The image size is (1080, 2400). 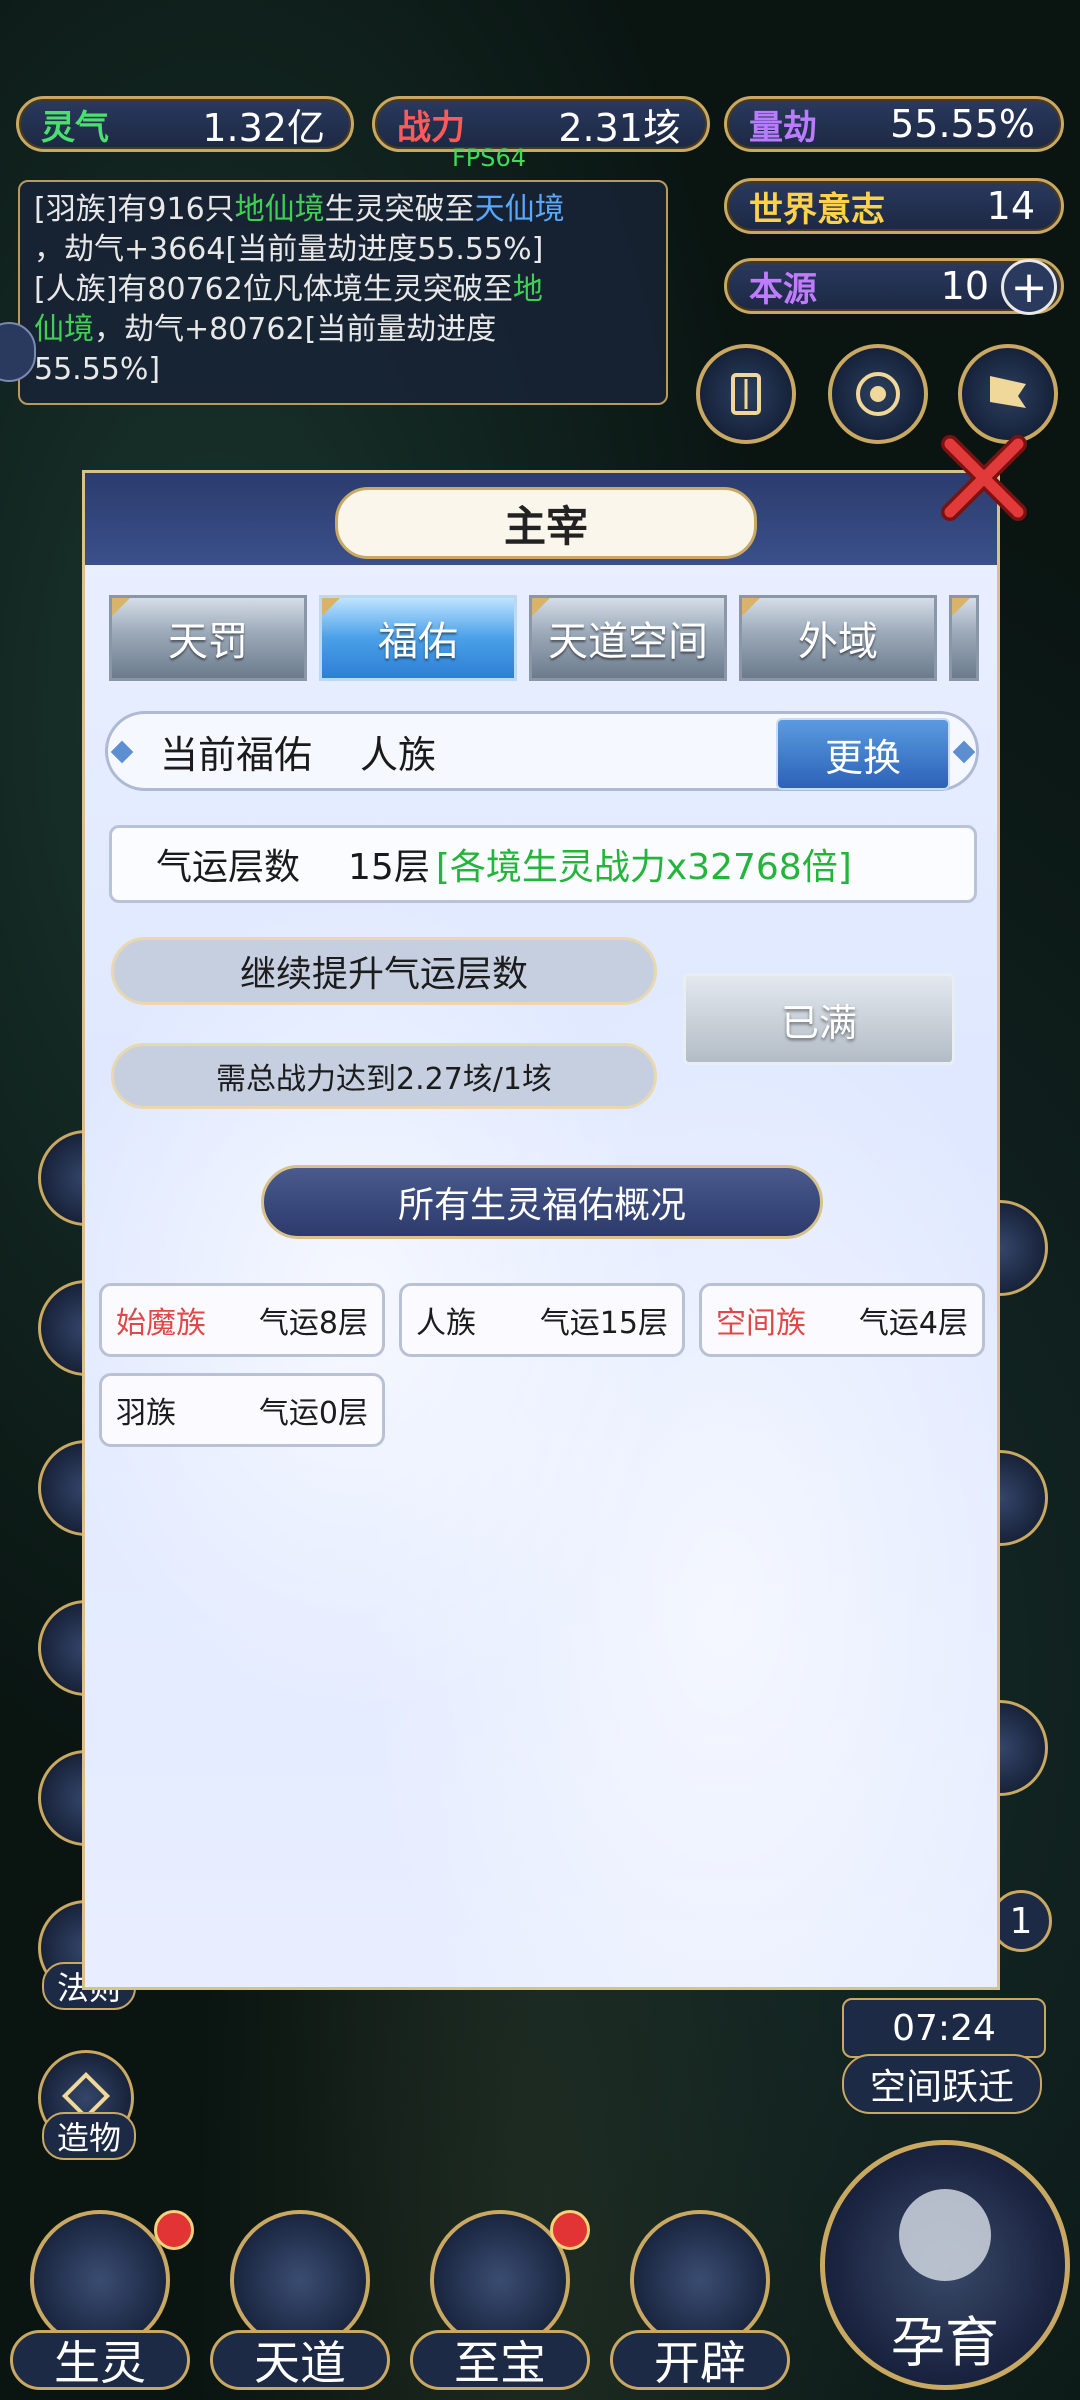 I want to click on liangjie-label: 量劫, so click(x=783, y=127).